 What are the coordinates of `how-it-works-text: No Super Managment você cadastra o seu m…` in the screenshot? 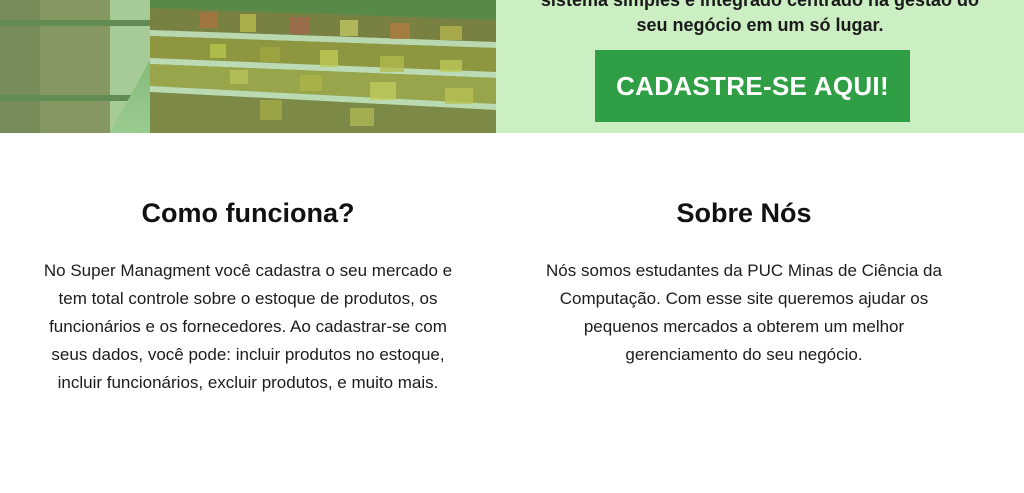 It's located at (248, 326).